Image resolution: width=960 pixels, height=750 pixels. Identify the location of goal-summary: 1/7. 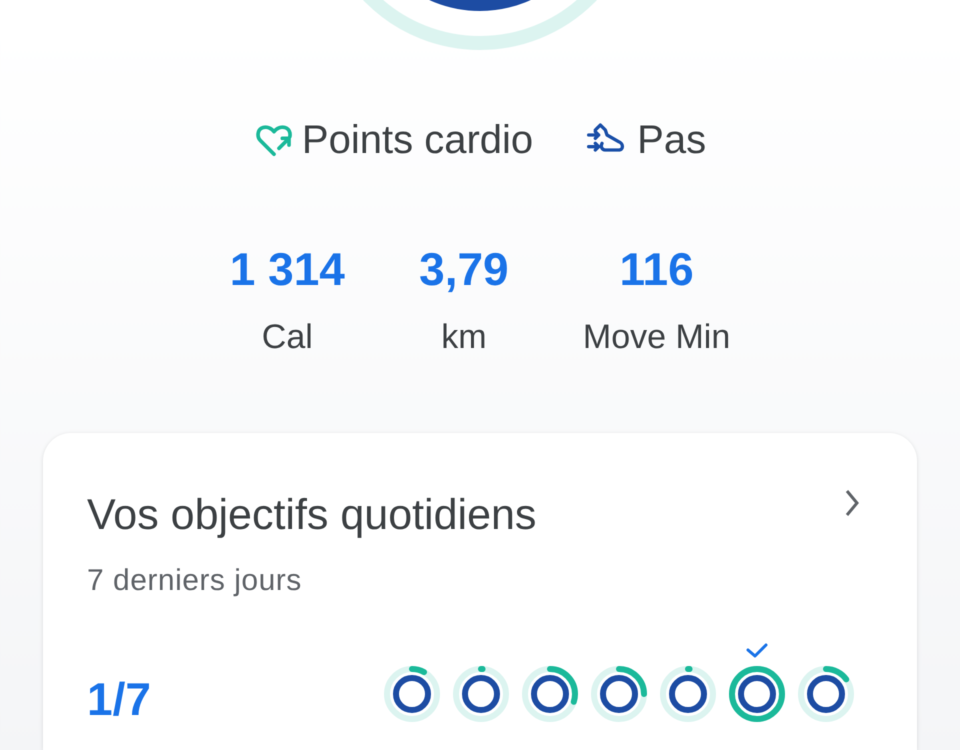
(119, 699).